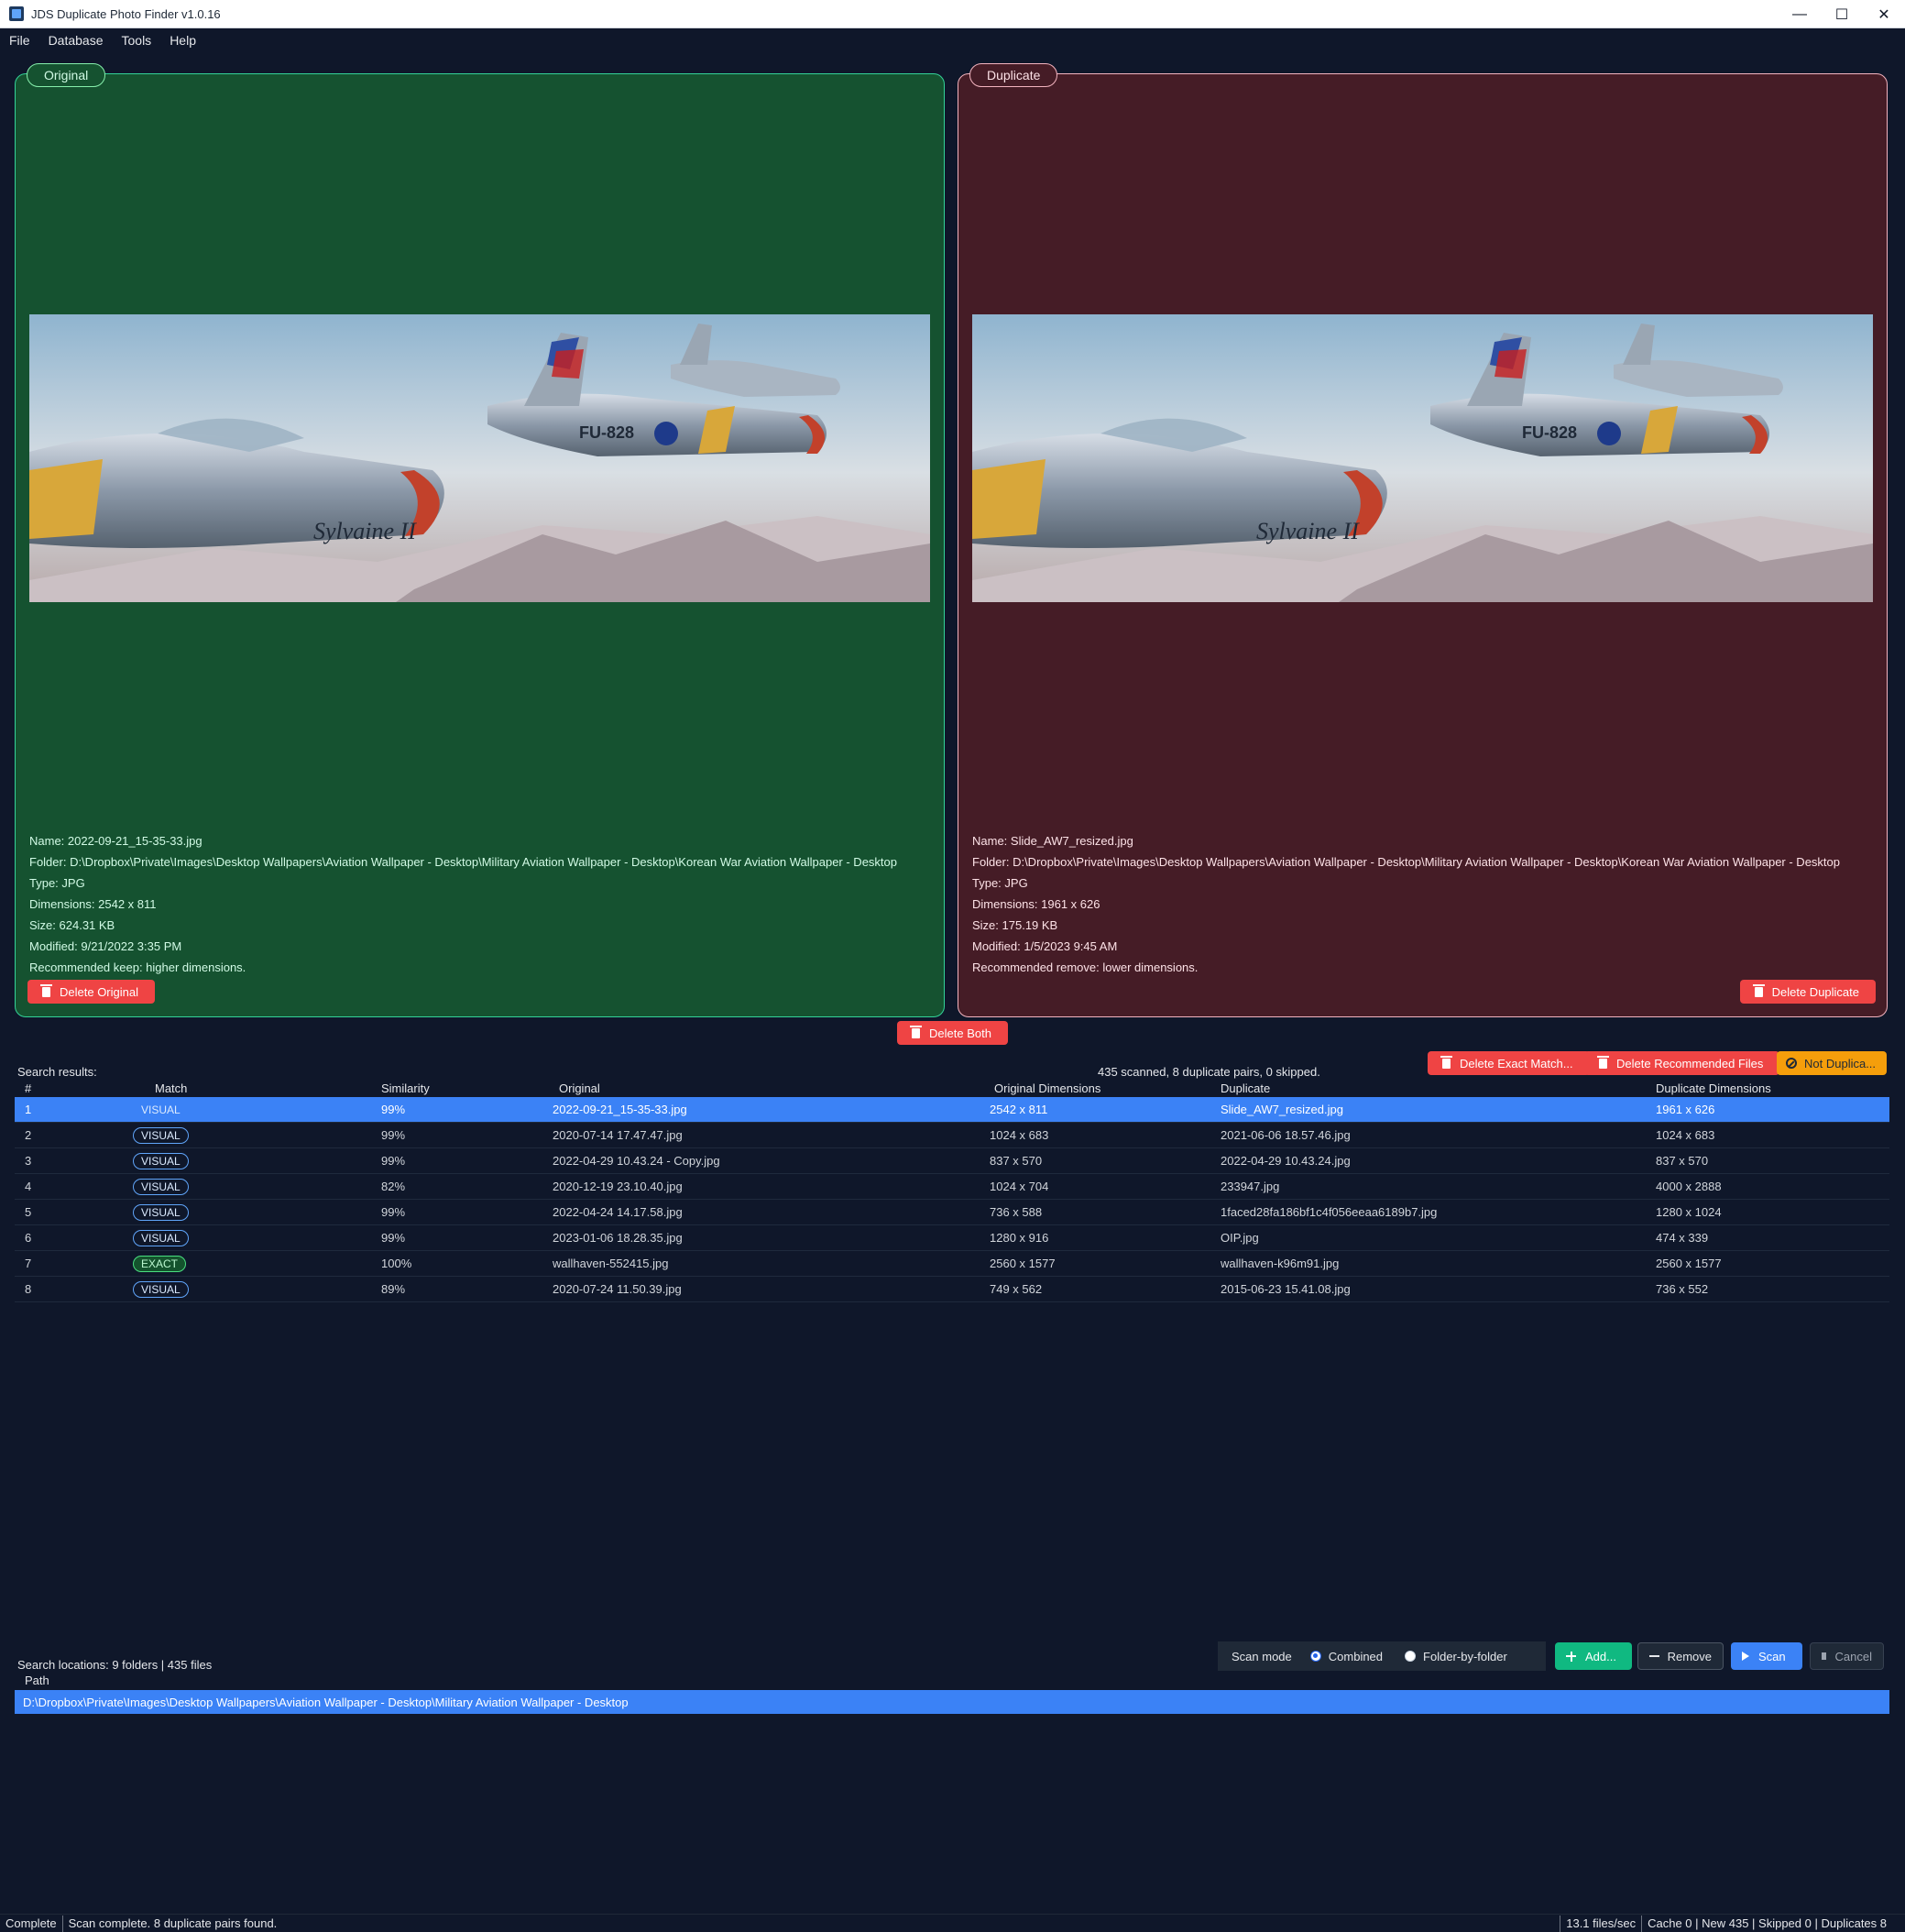 This screenshot has height=1932, width=1905. I want to click on delete-recommended-button: Delete Recommended Files, so click(1682, 1063).